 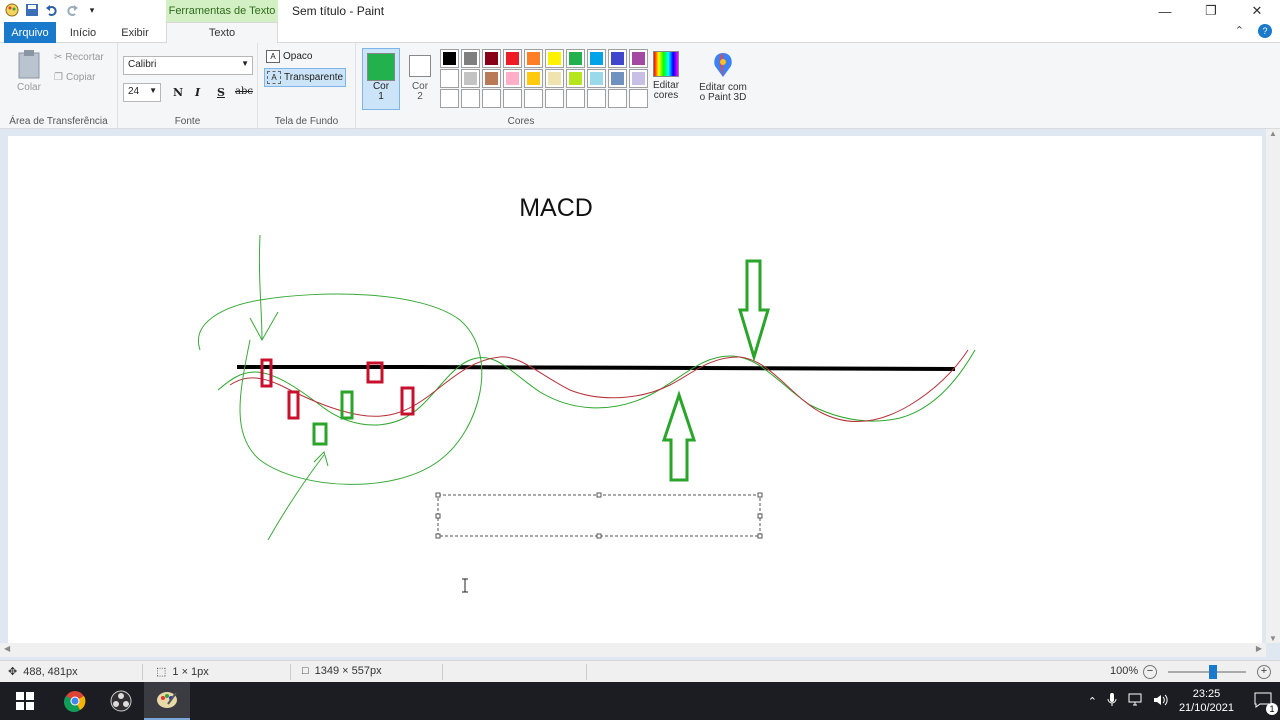 I want to click on collapse-ribbon-icon: ⌃, so click(x=1239, y=31).